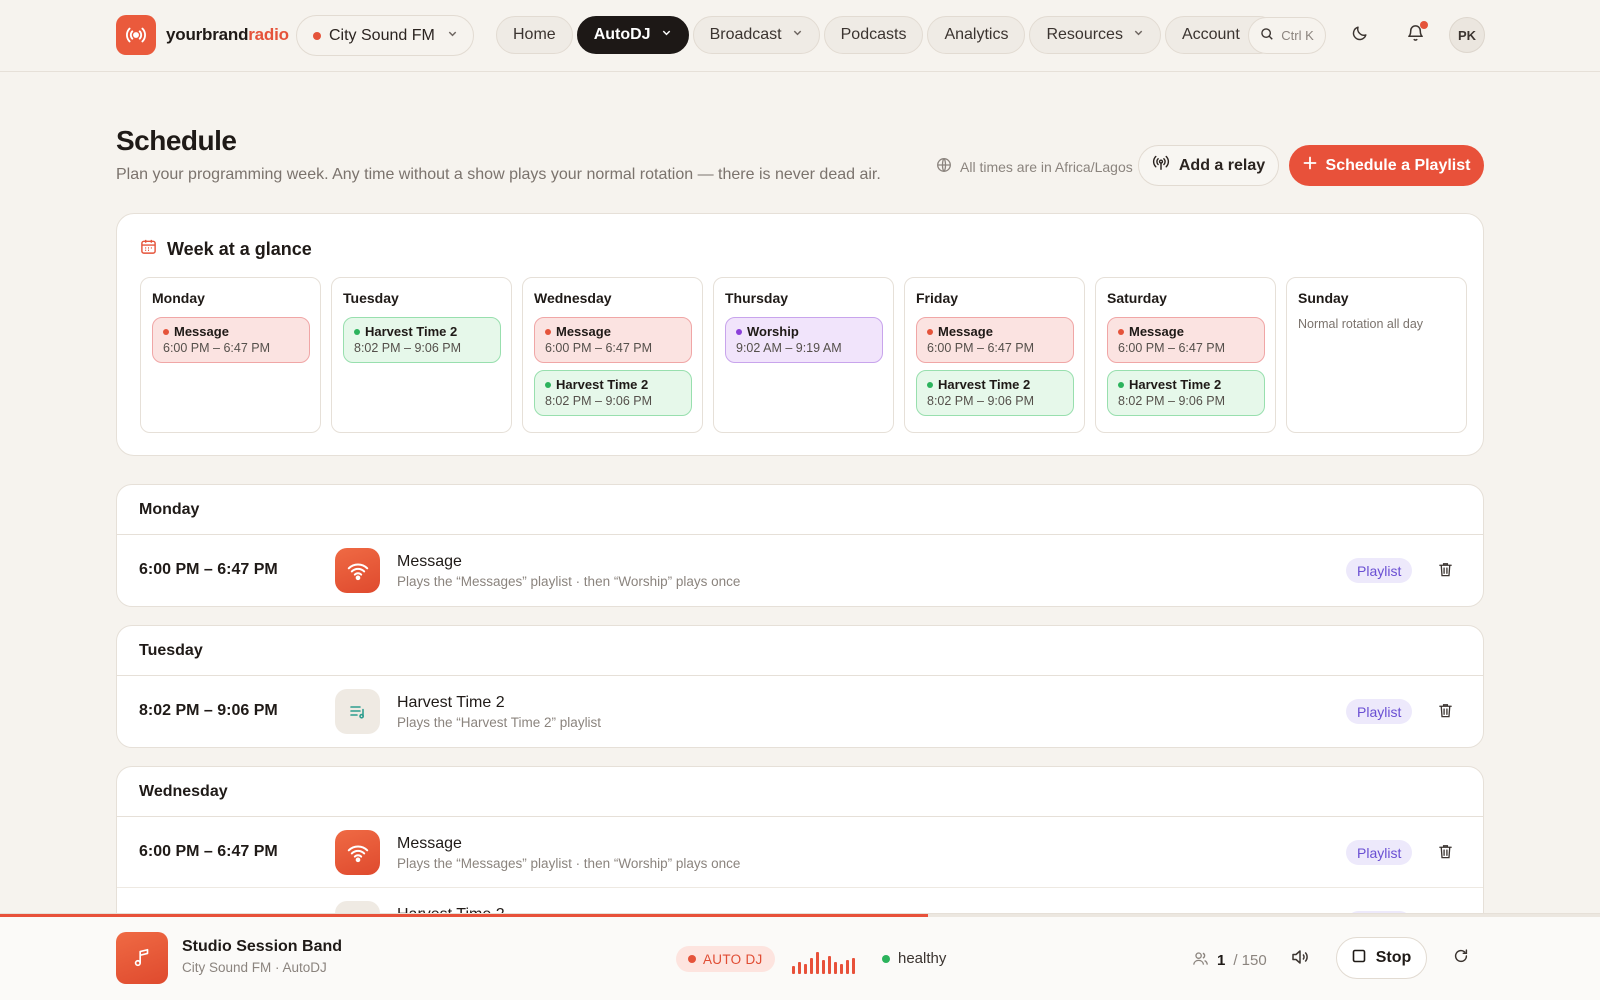 Image resolution: width=1600 pixels, height=1000 pixels. I want to click on day-column-thursday: Thursday Worship 9:02 AM – 9:19 AM, so click(803, 355).